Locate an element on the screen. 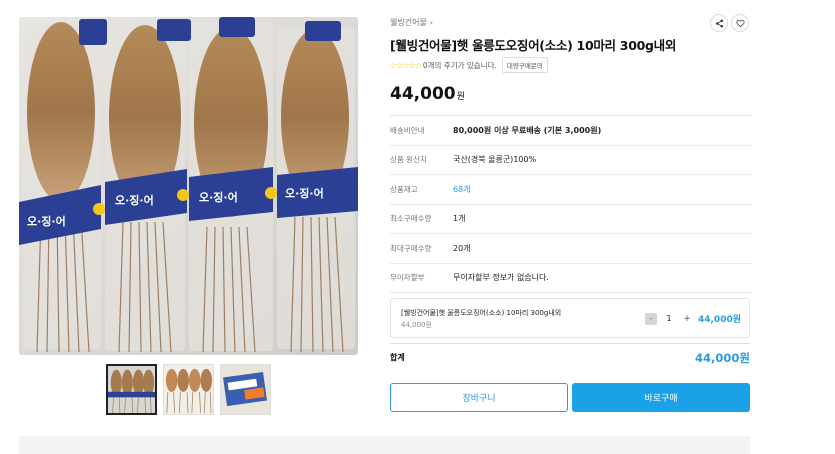 This screenshot has width=835, height=454. quantity-increase-button: + is located at coordinates (687, 319).